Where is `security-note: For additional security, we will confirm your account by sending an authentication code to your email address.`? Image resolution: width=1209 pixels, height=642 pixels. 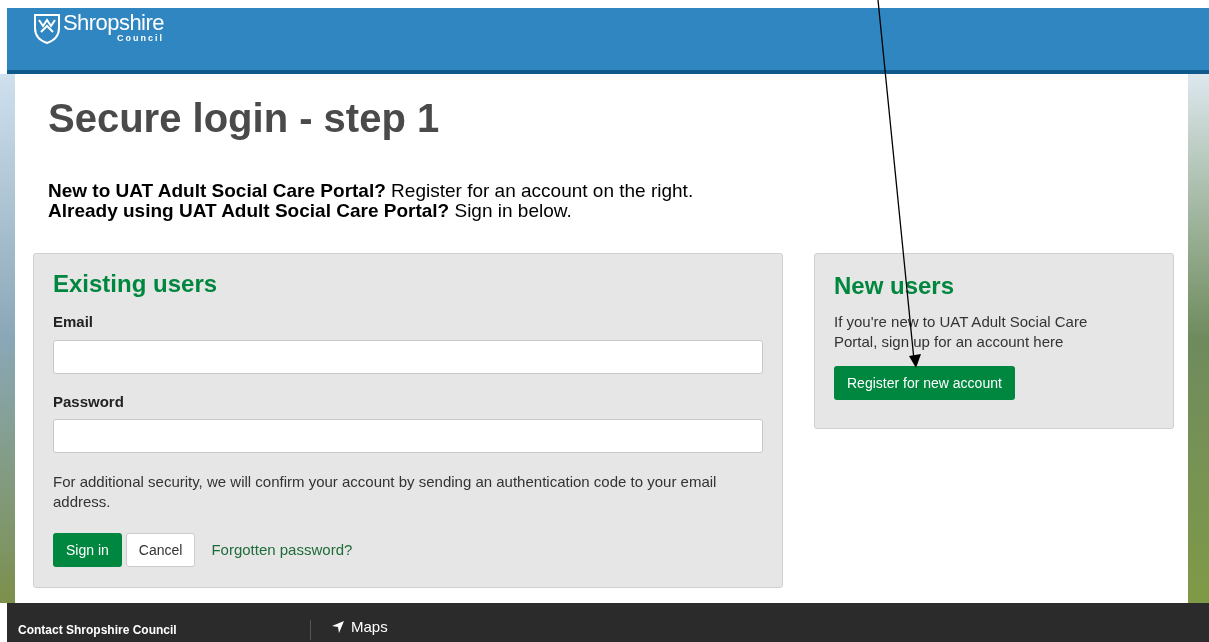
security-note: For additional security, we will confirm your account by sending an authentication code to your email address. is located at coordinates (385, 492).